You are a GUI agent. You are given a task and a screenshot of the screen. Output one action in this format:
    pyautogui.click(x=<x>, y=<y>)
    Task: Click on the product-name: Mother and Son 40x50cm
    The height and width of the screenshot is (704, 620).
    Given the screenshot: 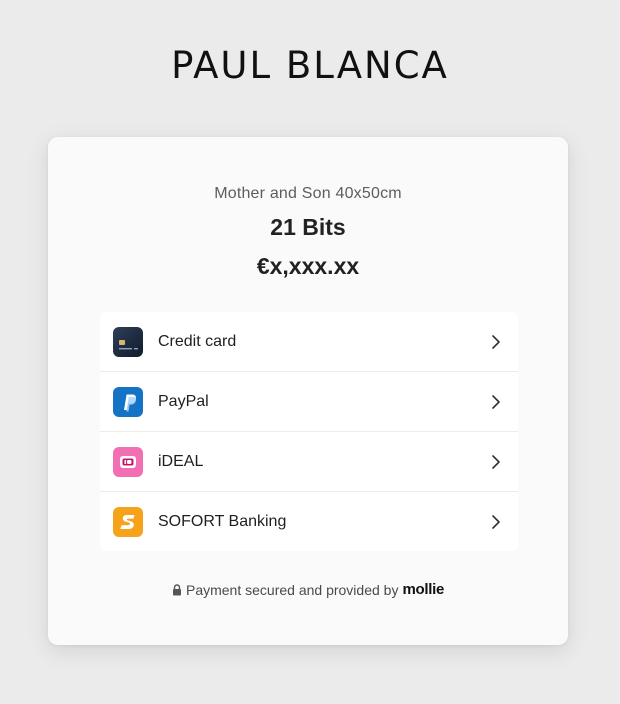 What is the action you would take?
    pyautogui.click(x=308, y=193)
    